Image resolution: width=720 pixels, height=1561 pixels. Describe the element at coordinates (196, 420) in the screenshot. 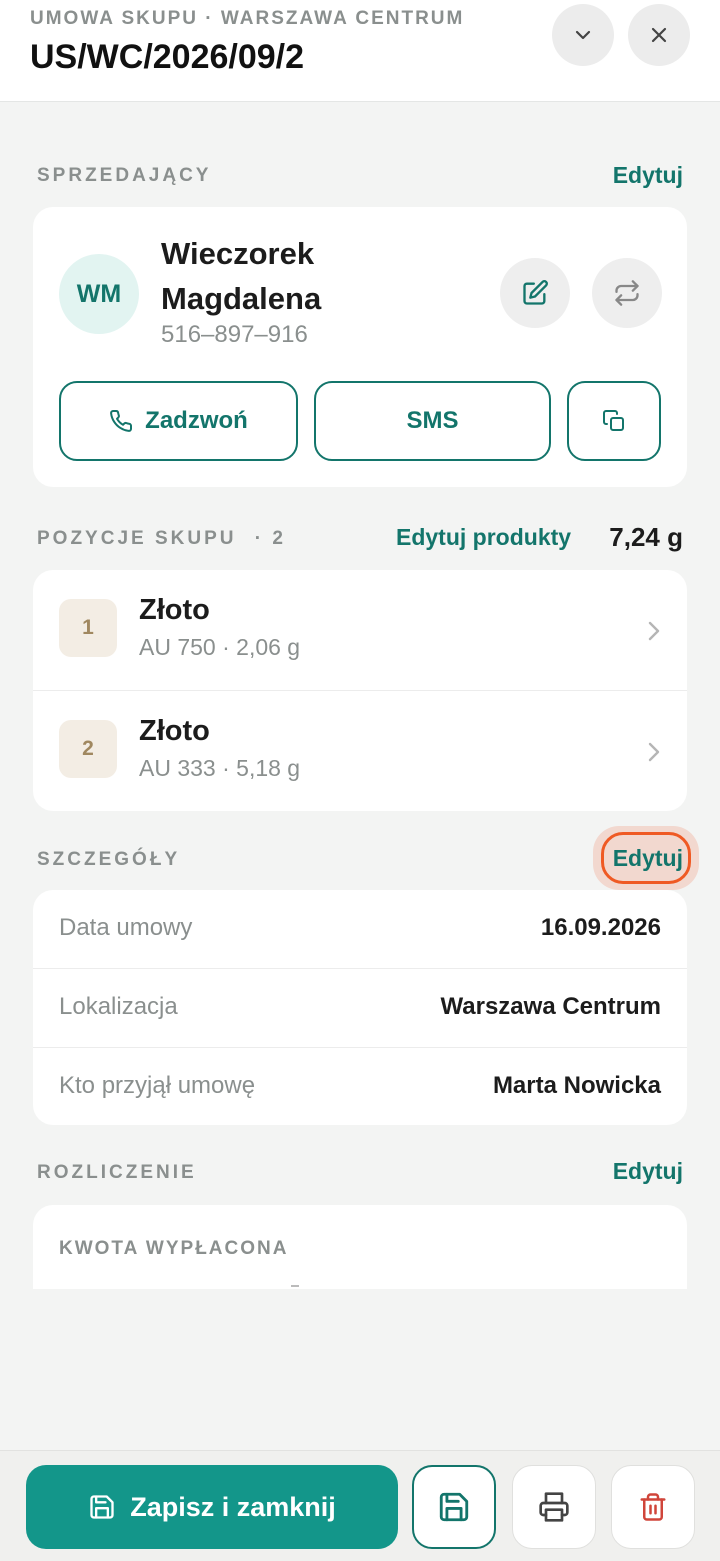

I see `call-button-label: Zadzwoń` at that location.